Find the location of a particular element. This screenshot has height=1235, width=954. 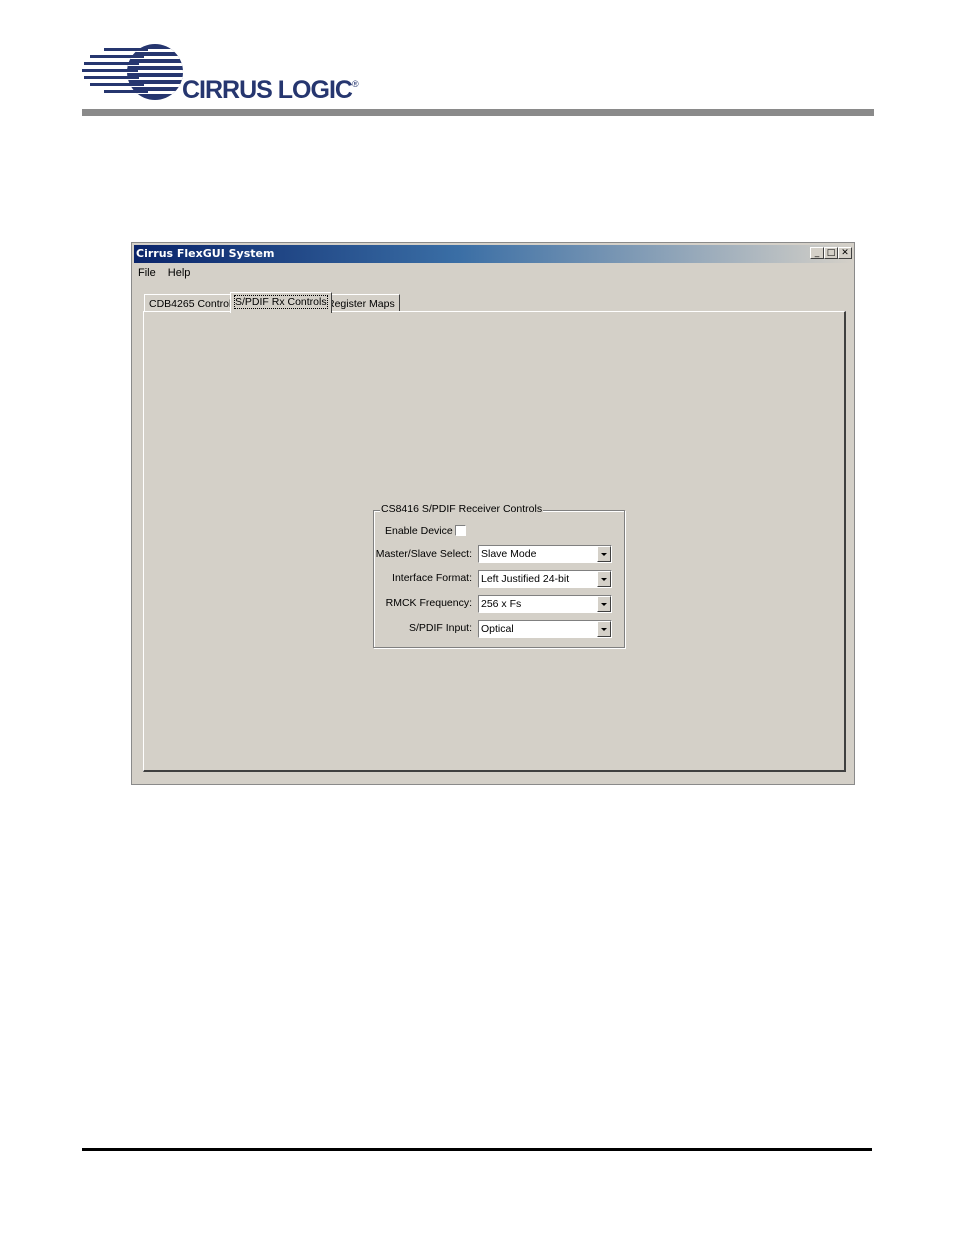

tab-register-maps: Register Maps is located at coordinates (361, 303).